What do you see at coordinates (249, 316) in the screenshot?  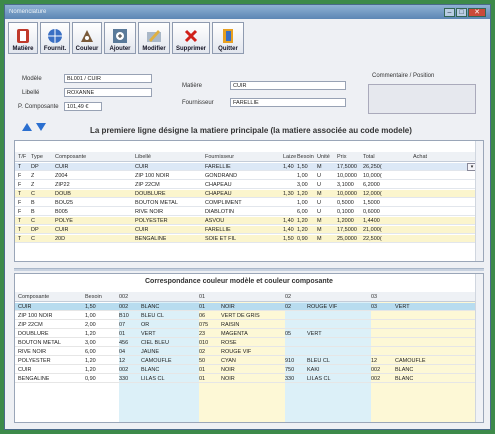 I see `table-row: ZIP 100 NOIR 1,00 B10 BLEU CL 06 VERT DE GRIS` at bounding box center [249, 316].